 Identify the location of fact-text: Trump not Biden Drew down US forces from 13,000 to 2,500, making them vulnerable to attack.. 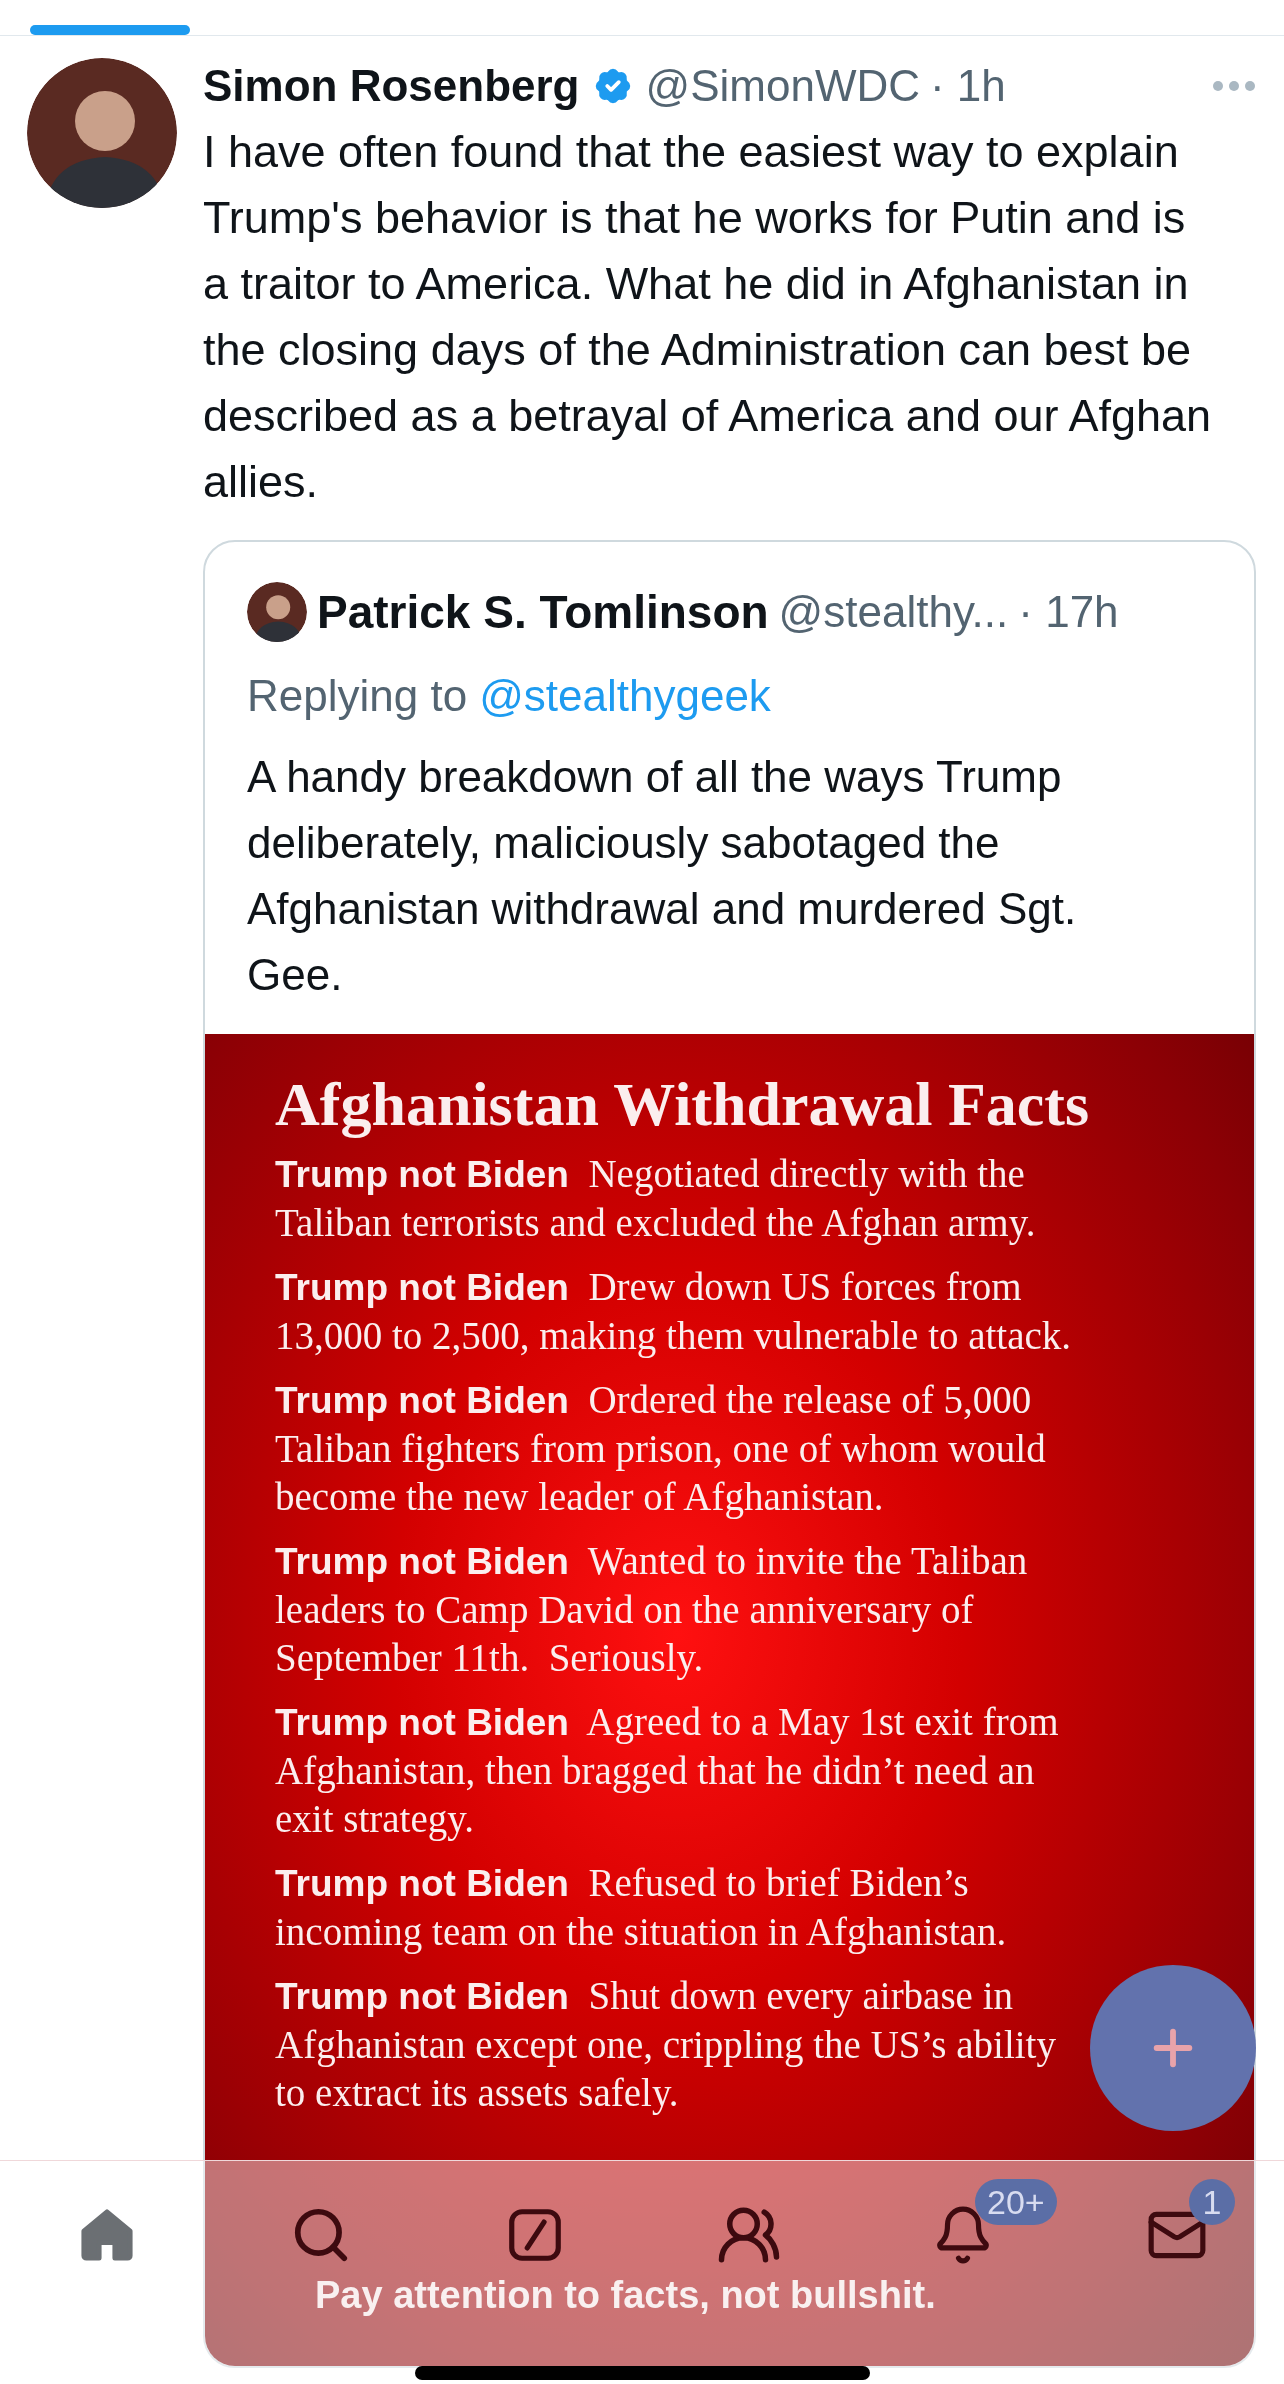
(674, 1312).